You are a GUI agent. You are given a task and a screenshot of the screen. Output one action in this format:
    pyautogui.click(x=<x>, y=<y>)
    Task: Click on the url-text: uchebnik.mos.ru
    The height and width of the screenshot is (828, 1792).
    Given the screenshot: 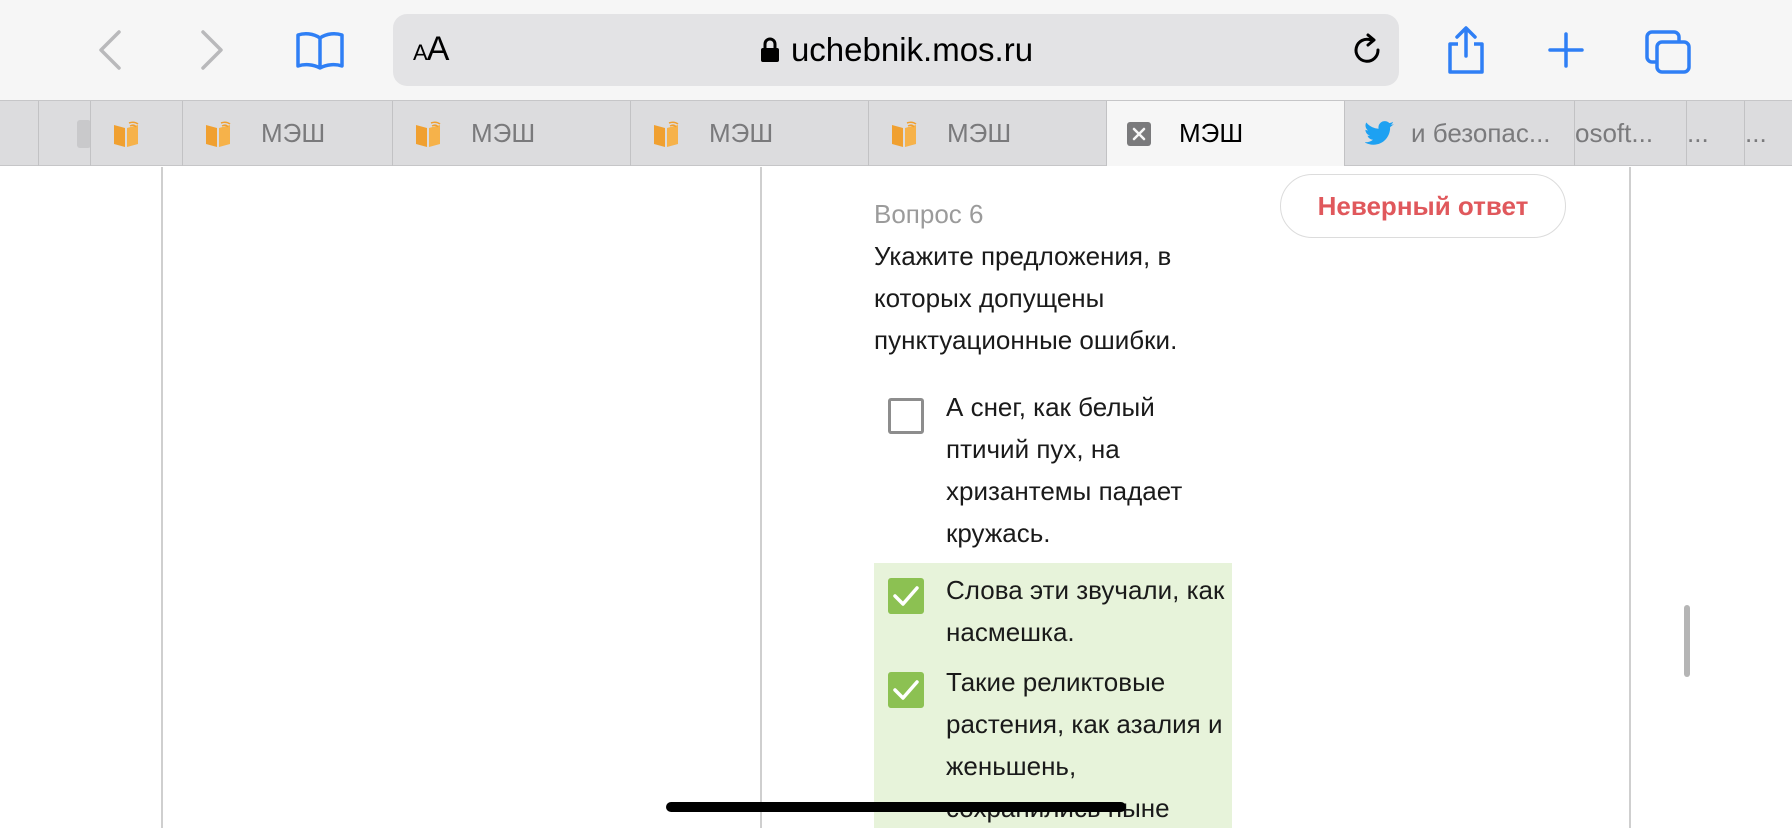 What is the action you would take?
    pyautogui.click(x=912, y=49)
    